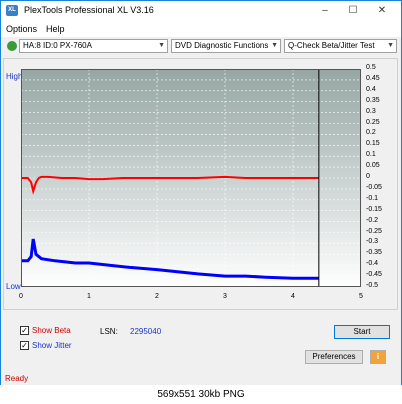 This screenshot has width=402, height=404. I want to click on menu-help: Help, so click(55, 29).